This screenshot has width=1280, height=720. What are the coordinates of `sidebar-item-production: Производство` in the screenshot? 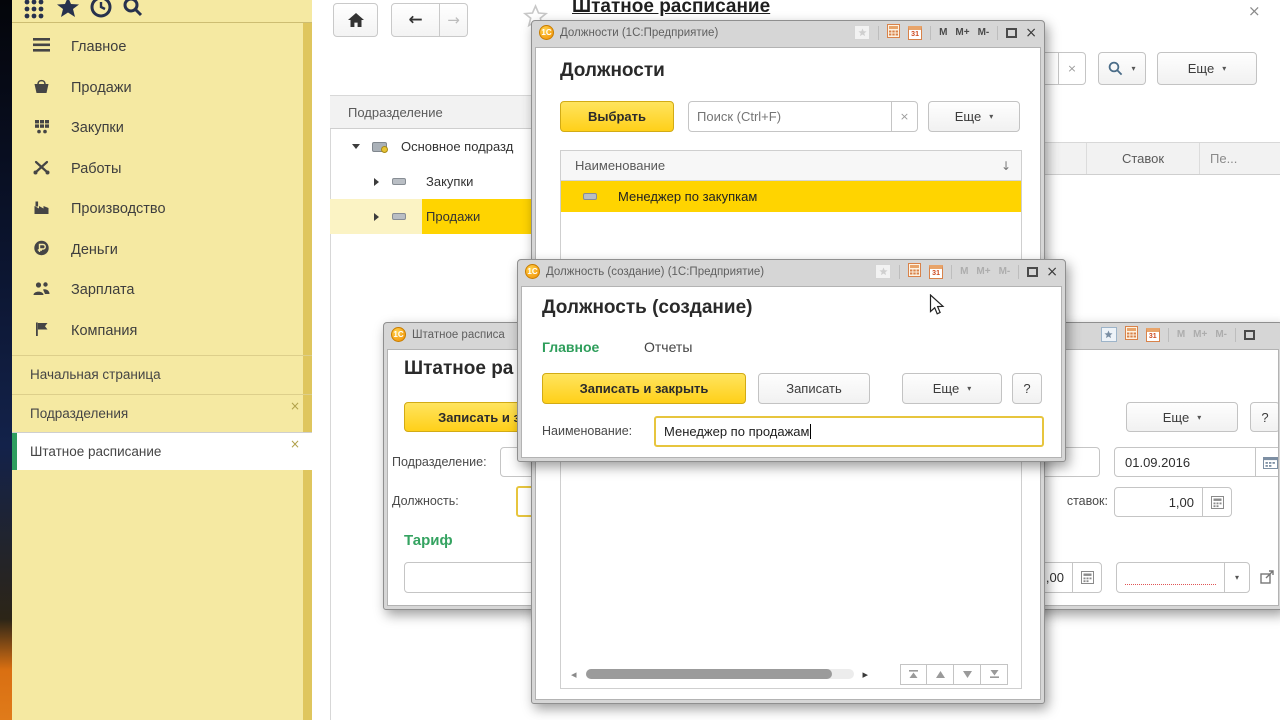 It's located at (157, 209).